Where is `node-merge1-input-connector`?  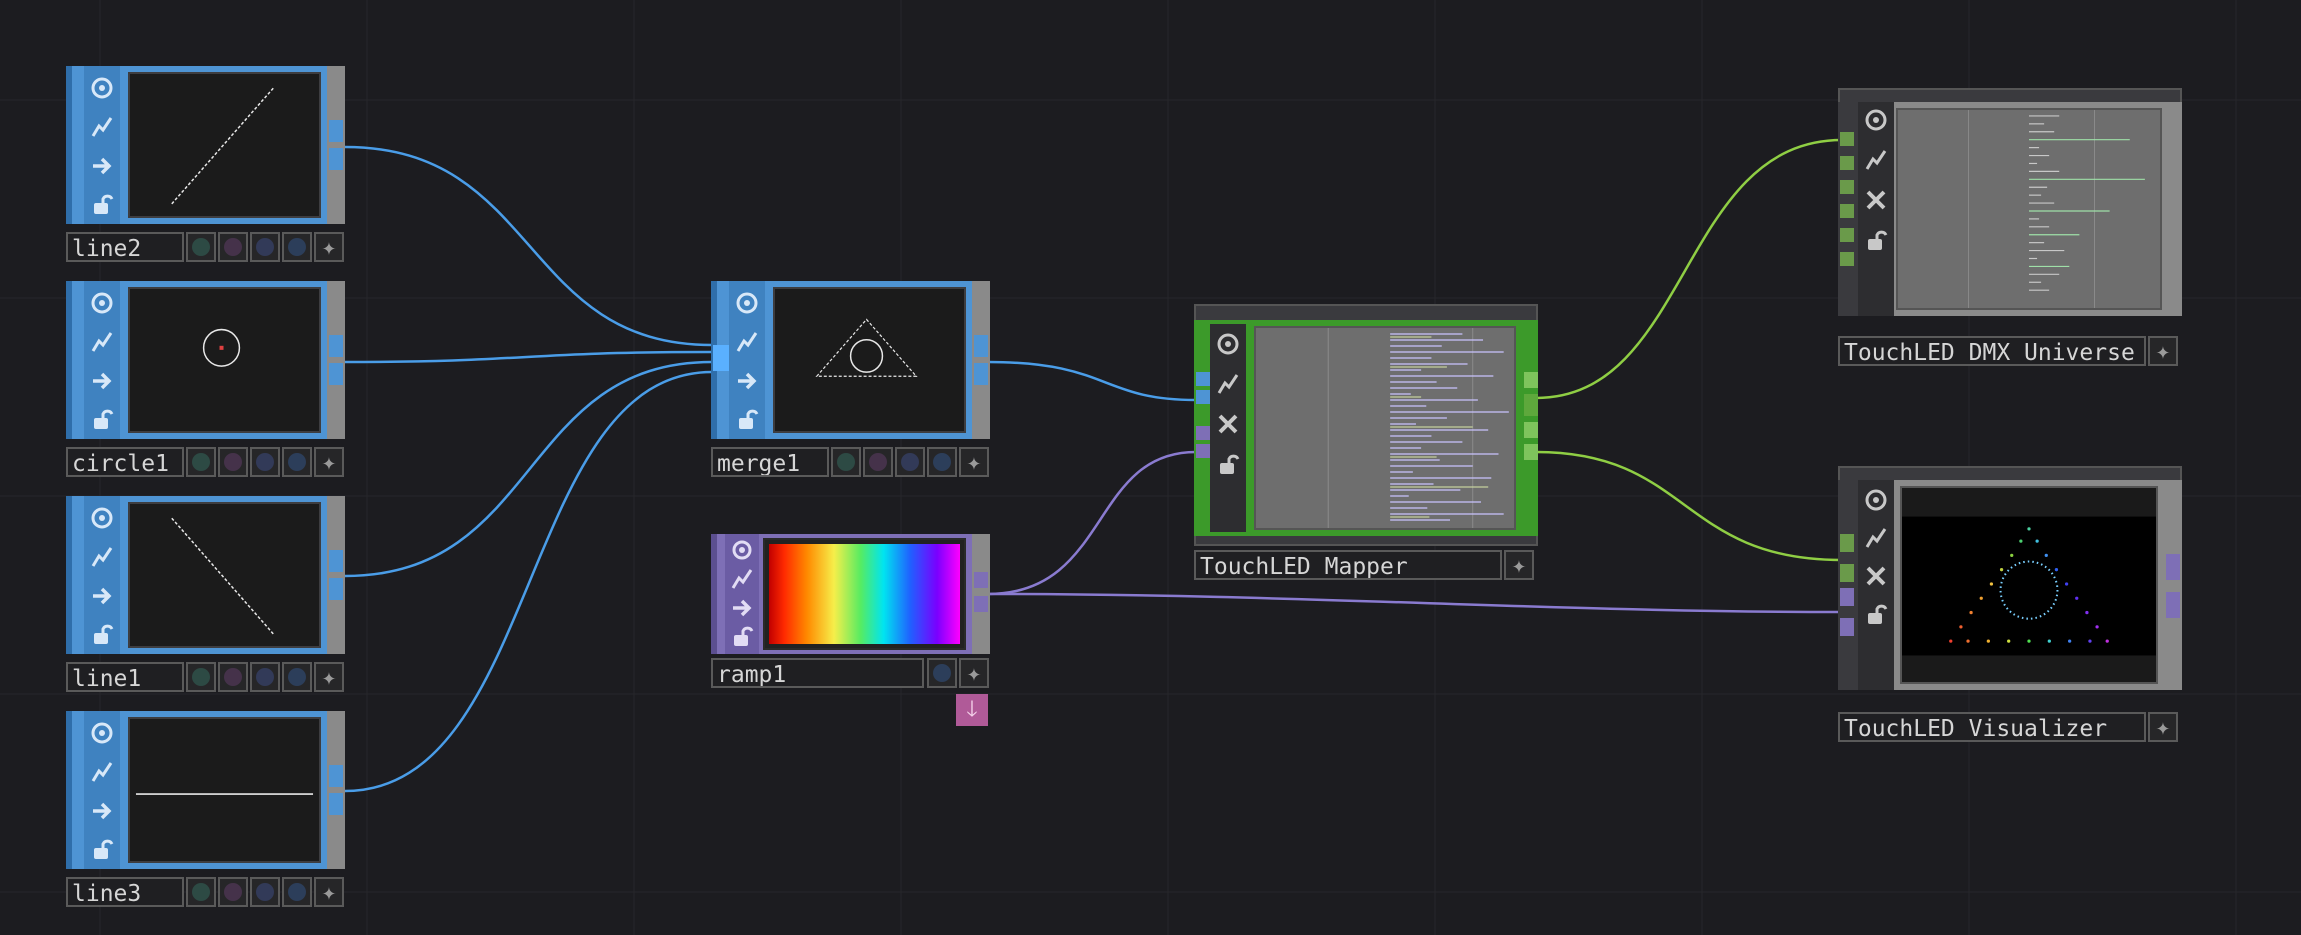
node-merge1-input-connector is located at coordinates (721, 358).